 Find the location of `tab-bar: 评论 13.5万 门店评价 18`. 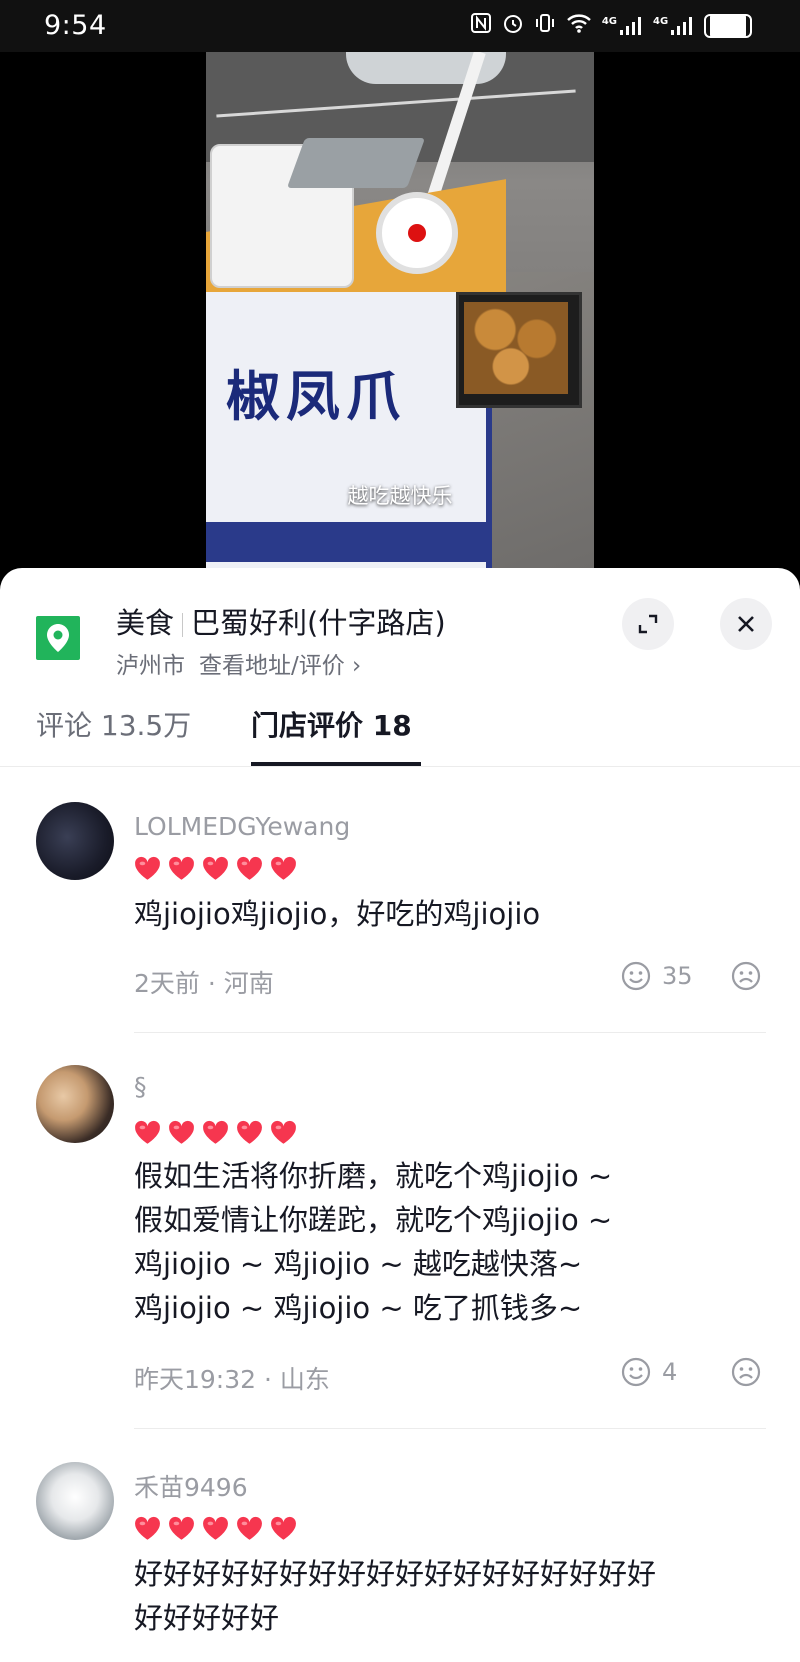

tab-bar: 评论 13.5万 门店评价 18 is located at coordinates (400, 722).